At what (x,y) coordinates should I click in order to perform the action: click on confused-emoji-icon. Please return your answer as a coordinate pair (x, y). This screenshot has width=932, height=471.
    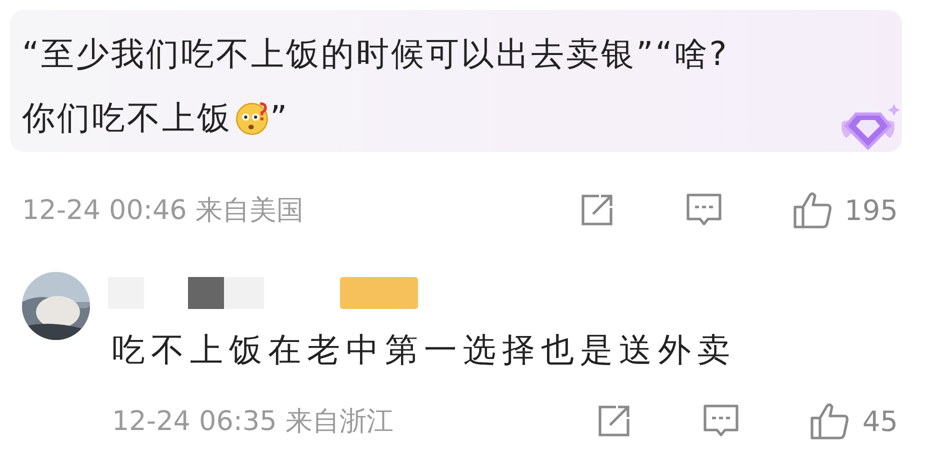
    Looking at the image, I should click on (252, 118).